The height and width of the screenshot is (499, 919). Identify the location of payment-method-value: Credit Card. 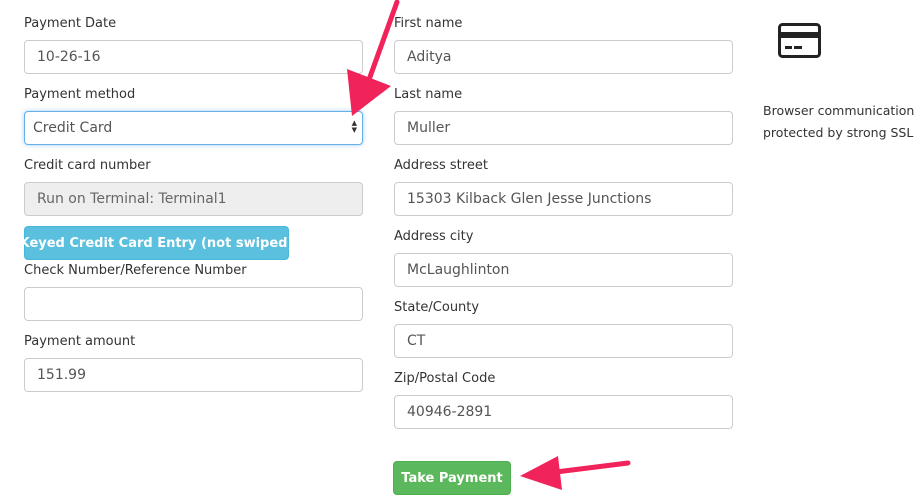
(73, 128).